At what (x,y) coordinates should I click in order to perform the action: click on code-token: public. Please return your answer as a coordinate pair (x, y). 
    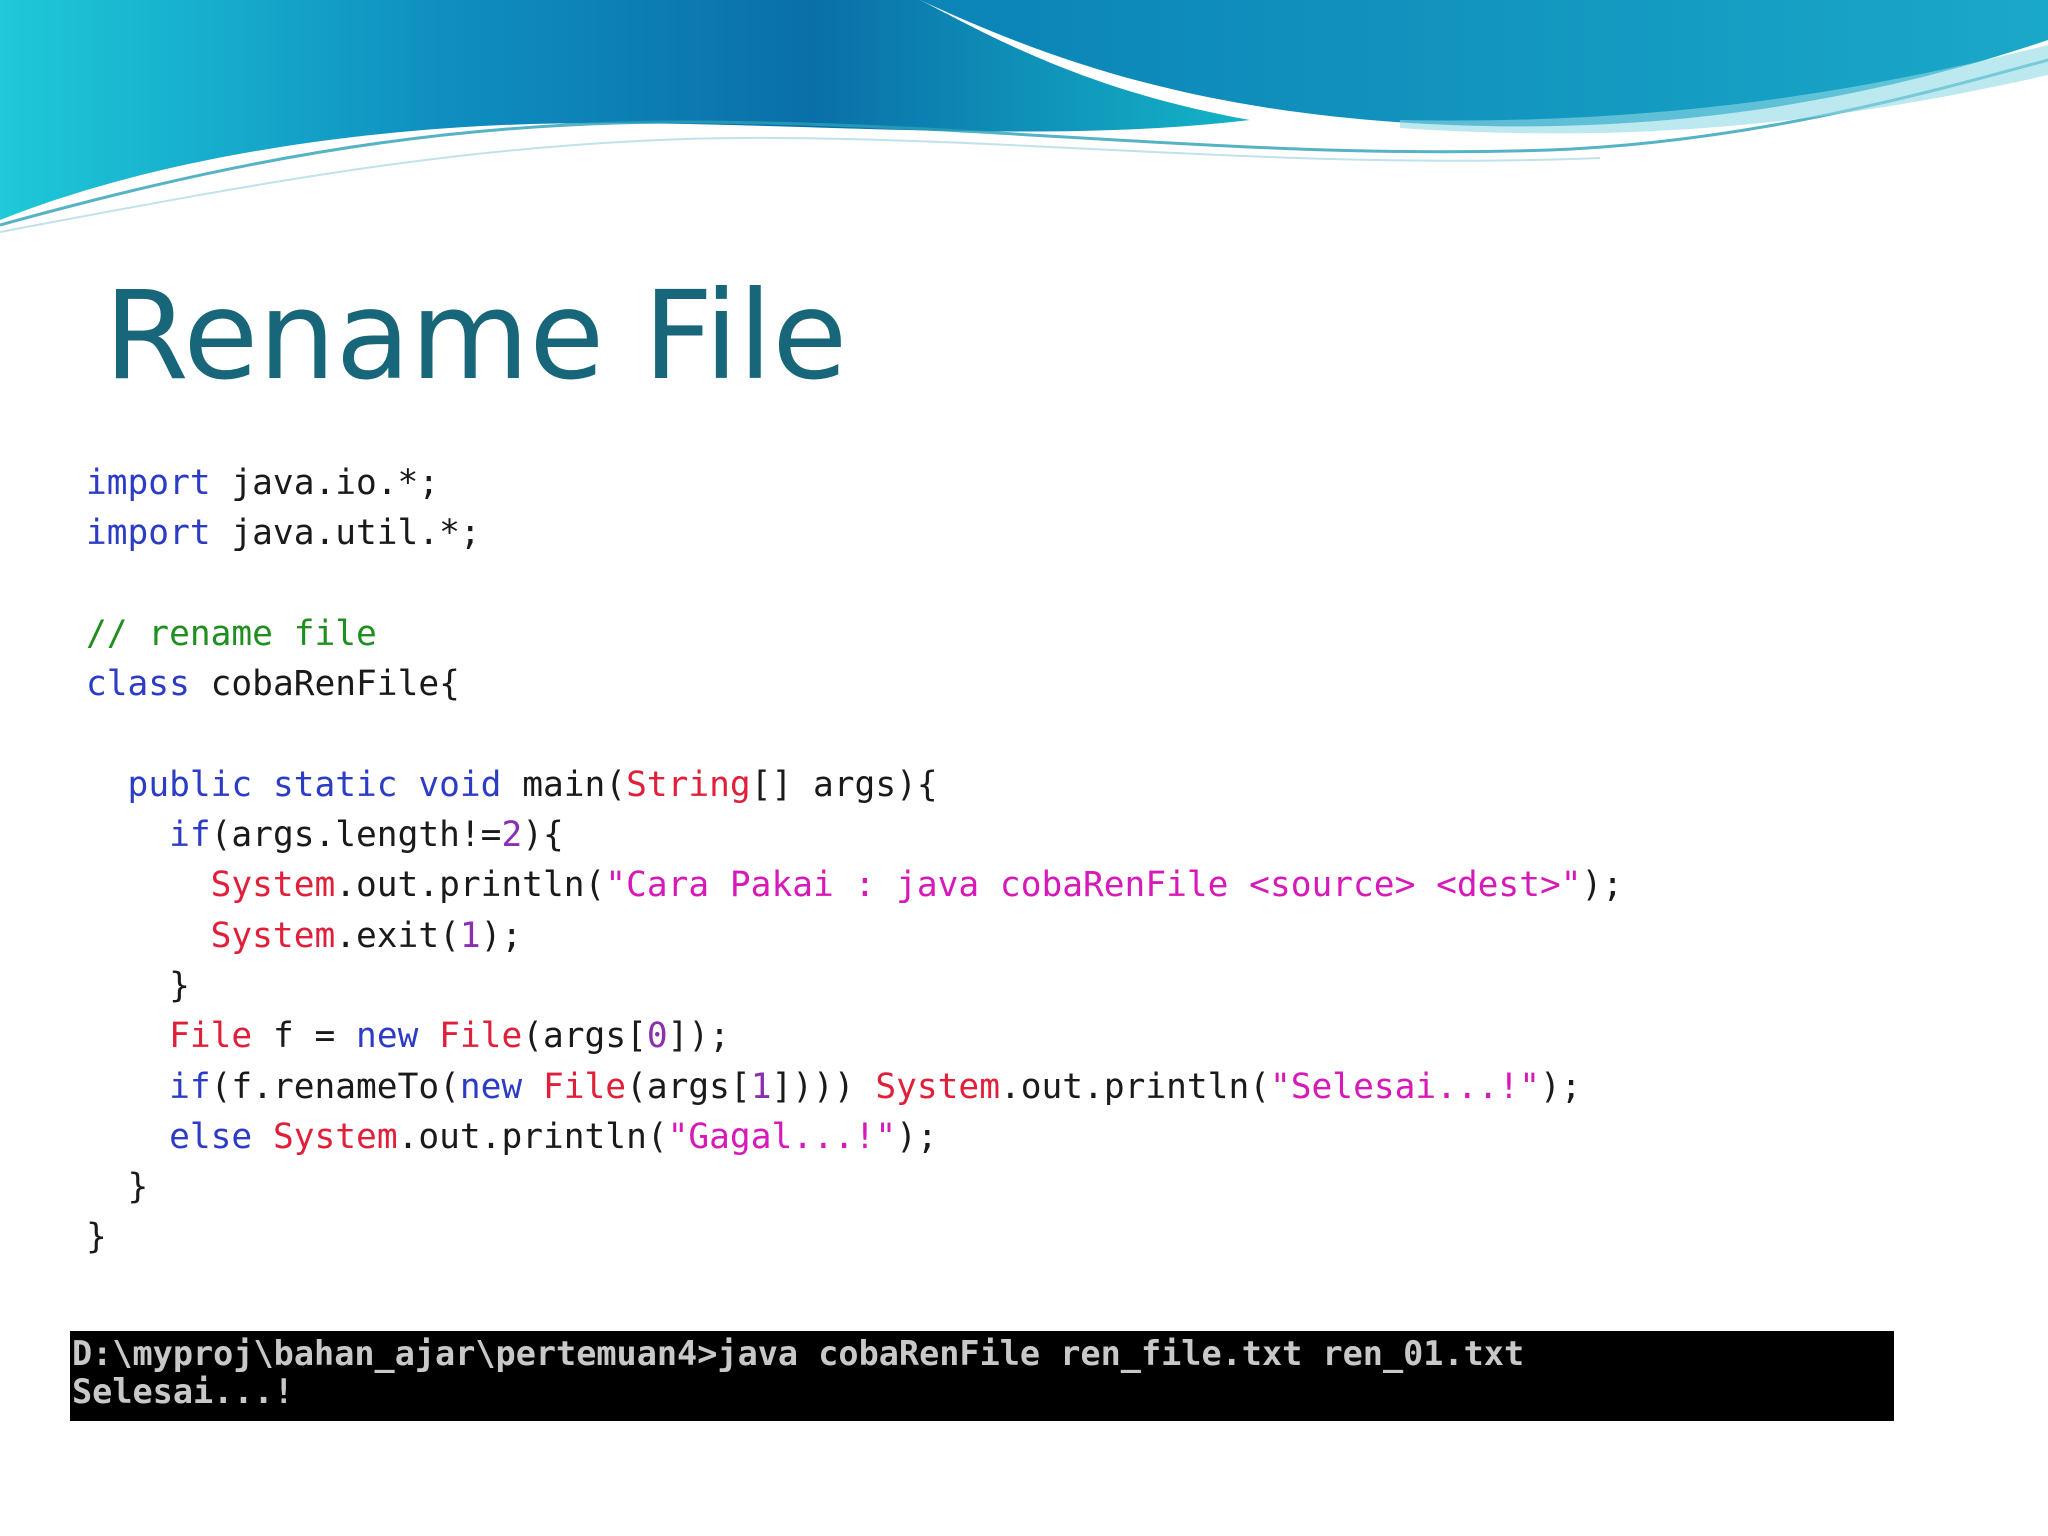
    Looking at the image, I should click on (190, 784).